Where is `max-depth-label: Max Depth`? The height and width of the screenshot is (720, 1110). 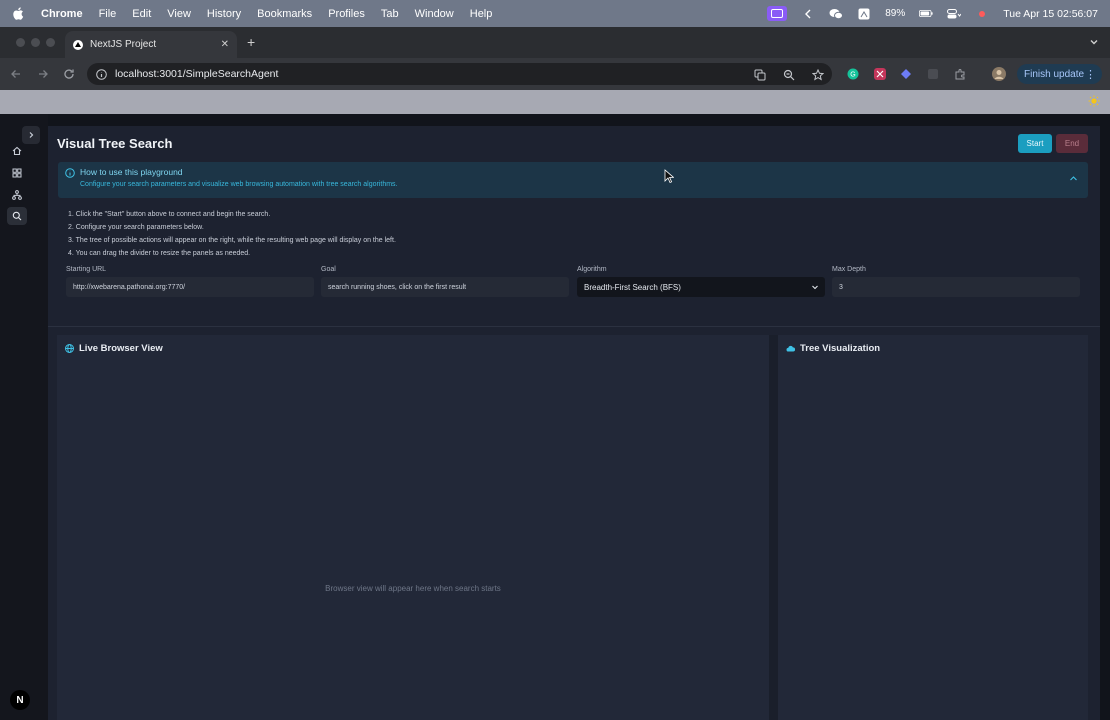
max-depth-label: Max Depth is located at coordinates (849, 269).